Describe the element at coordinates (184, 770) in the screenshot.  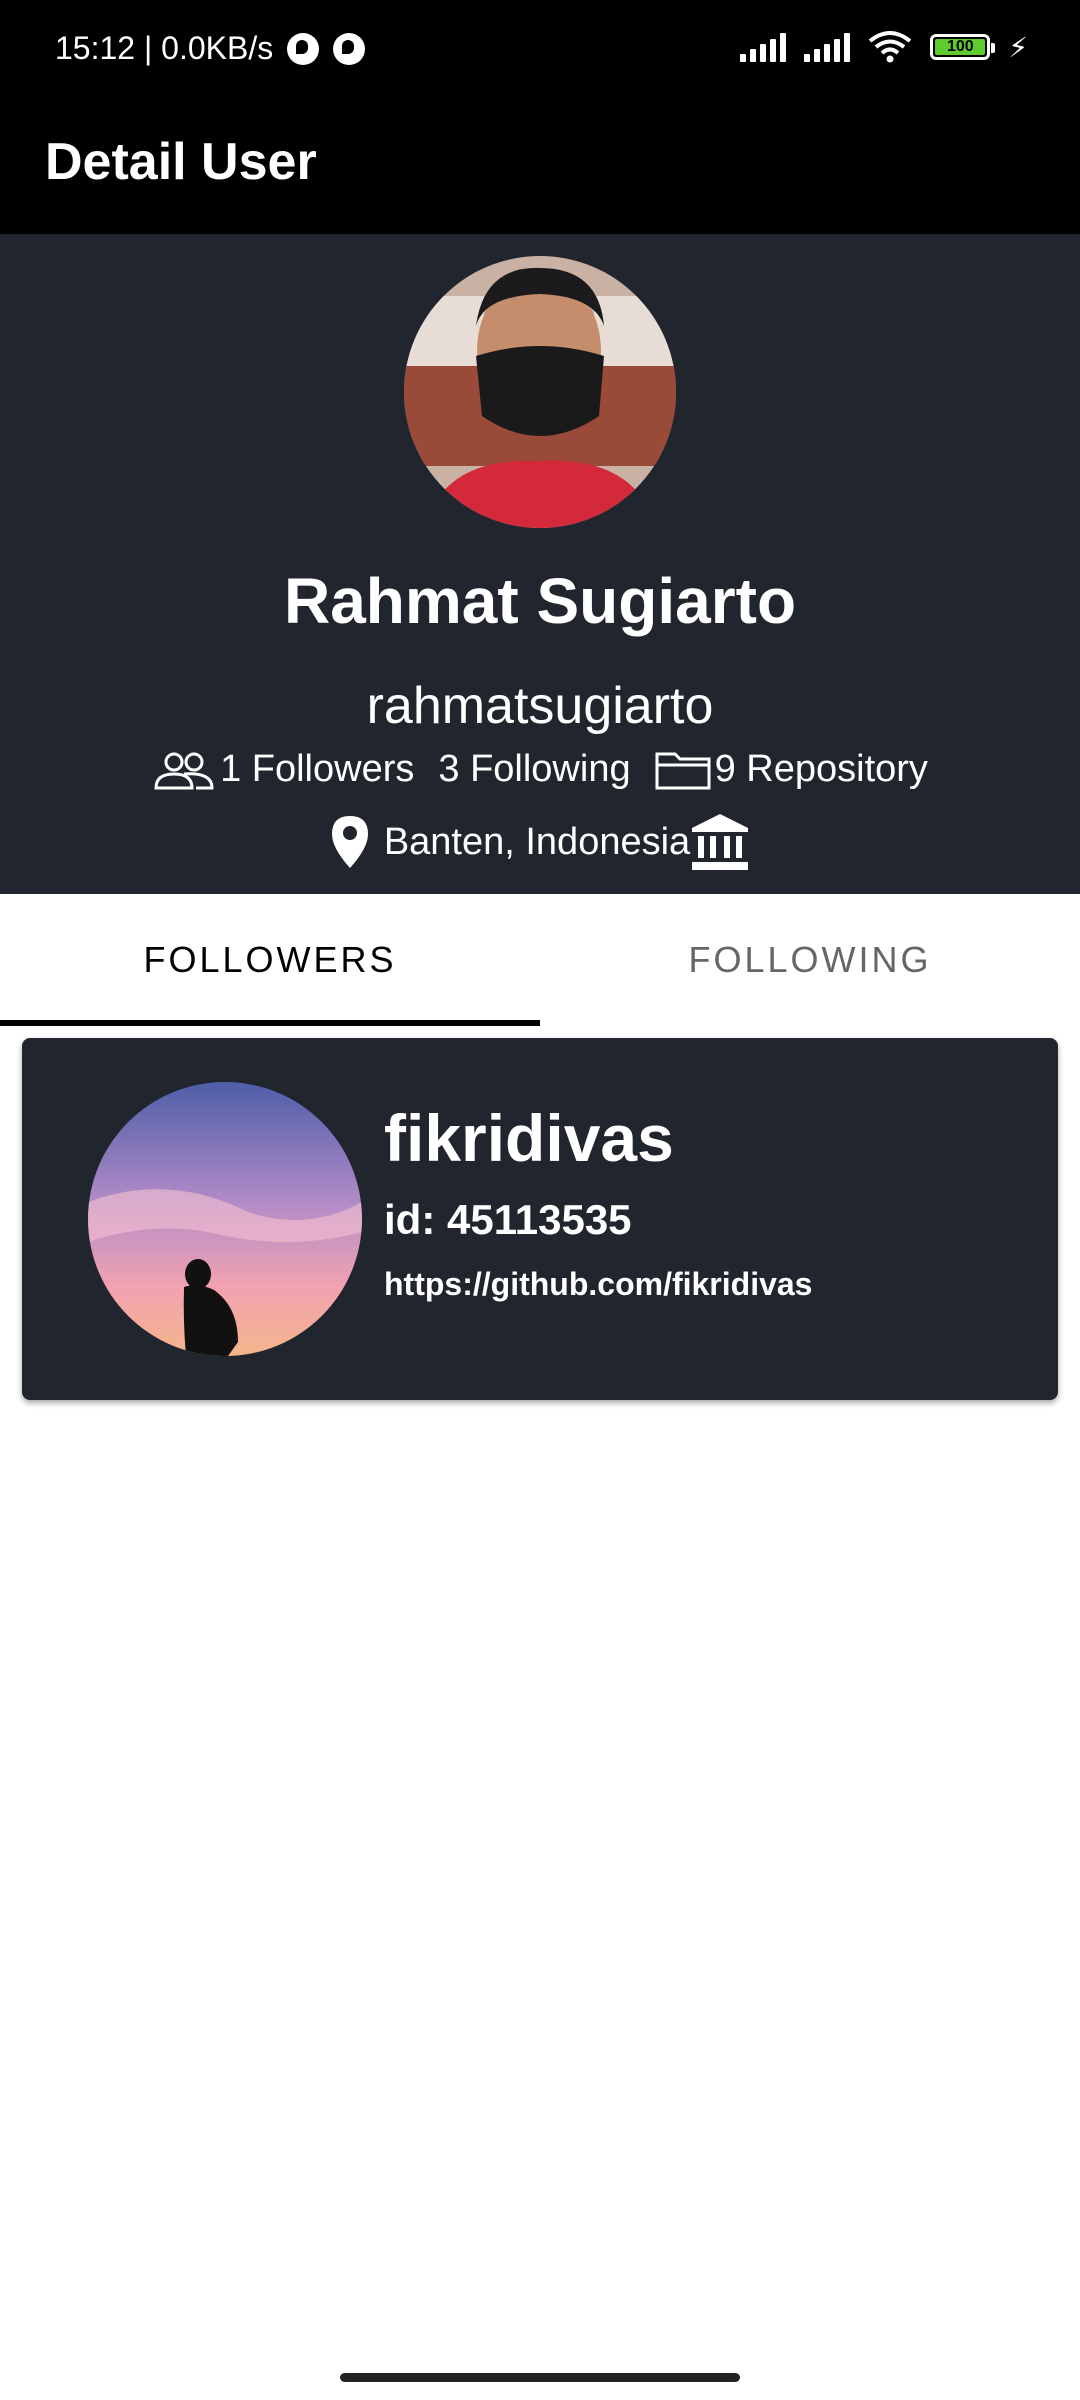
I see `people-icon` at that location.